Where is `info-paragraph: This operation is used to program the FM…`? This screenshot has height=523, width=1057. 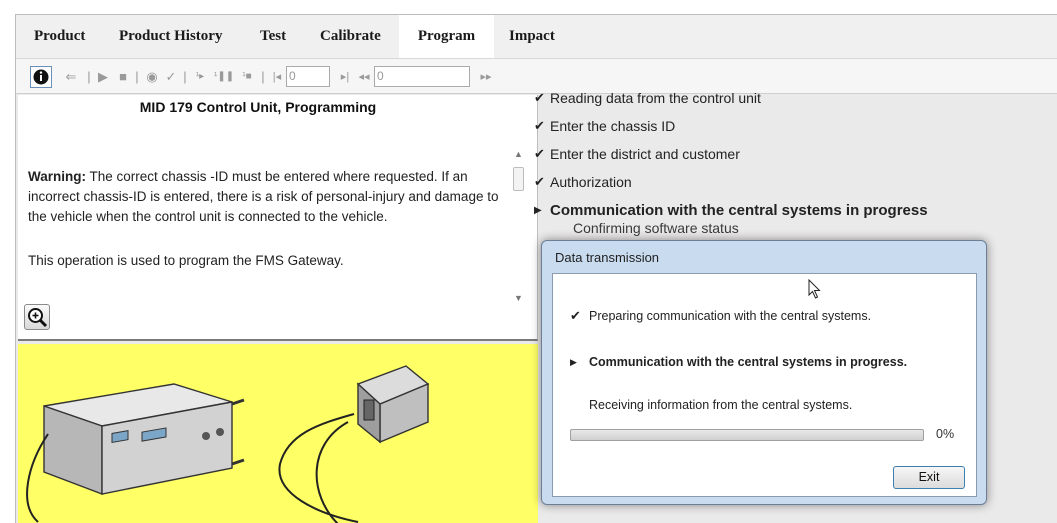 info-paragraph: This operation is used to program the FM… is located at coordinates (186, 260).